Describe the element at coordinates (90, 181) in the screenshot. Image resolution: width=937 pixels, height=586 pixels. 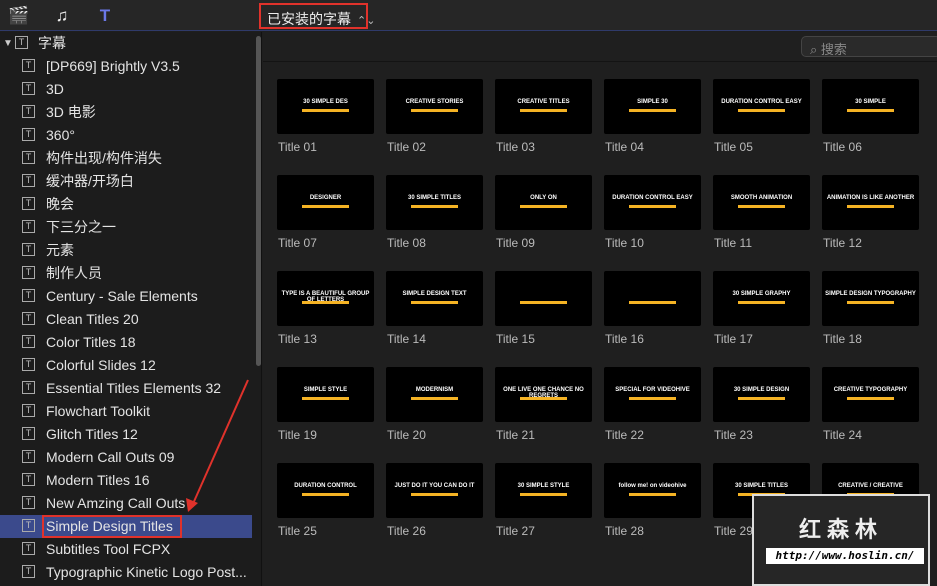
I see `sidebar-item-label: 缓冲器/开场白` at that location.